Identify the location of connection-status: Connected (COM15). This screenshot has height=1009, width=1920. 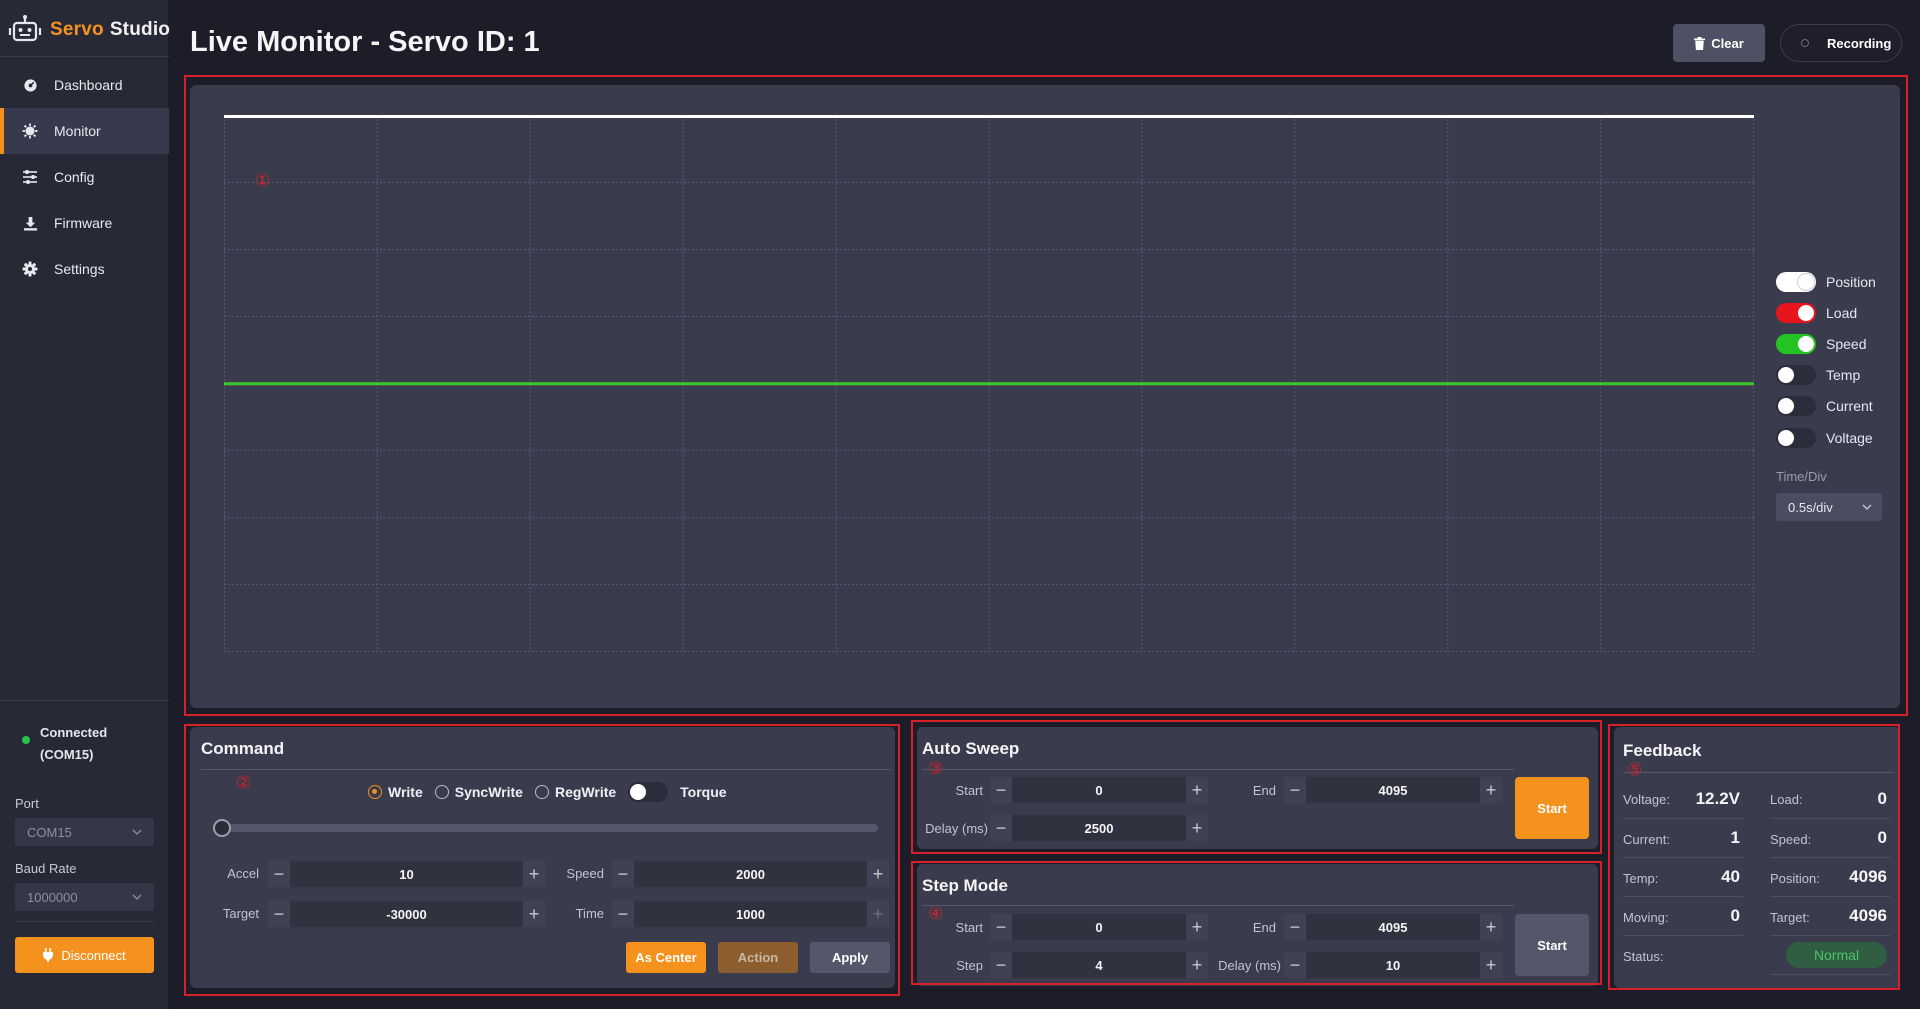
(64, 744).